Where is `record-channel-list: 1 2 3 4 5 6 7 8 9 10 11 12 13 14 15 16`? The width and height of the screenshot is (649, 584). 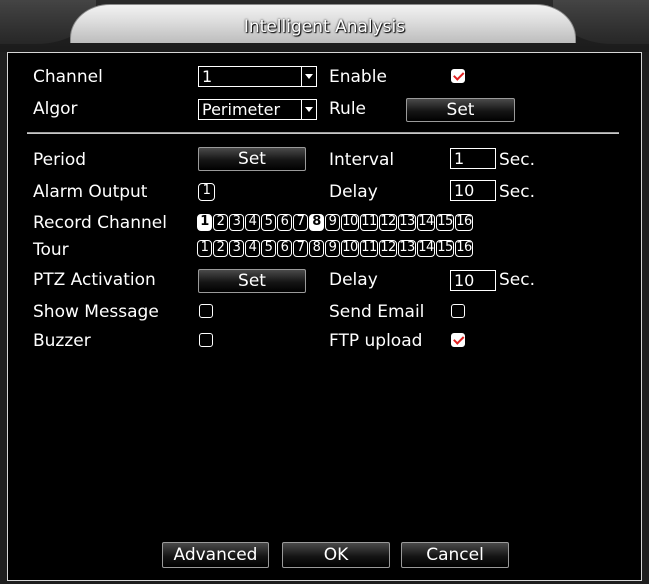
record-channel-list: 1 2 3 4 5 6 7 8 9 10 11 12 13 14 15 16 is located at coordinates (335, 224).